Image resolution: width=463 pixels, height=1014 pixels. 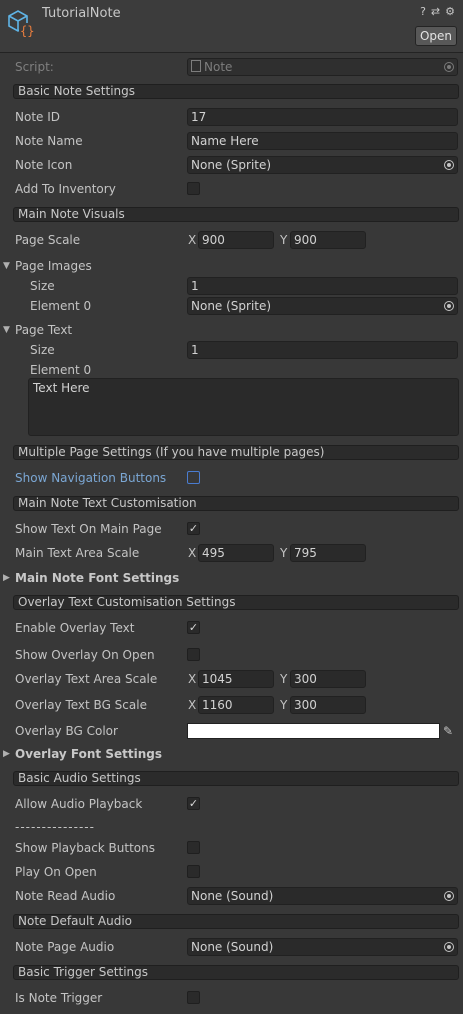 I want to click on script-asset-icon: {}, so click(x=21, y=24).